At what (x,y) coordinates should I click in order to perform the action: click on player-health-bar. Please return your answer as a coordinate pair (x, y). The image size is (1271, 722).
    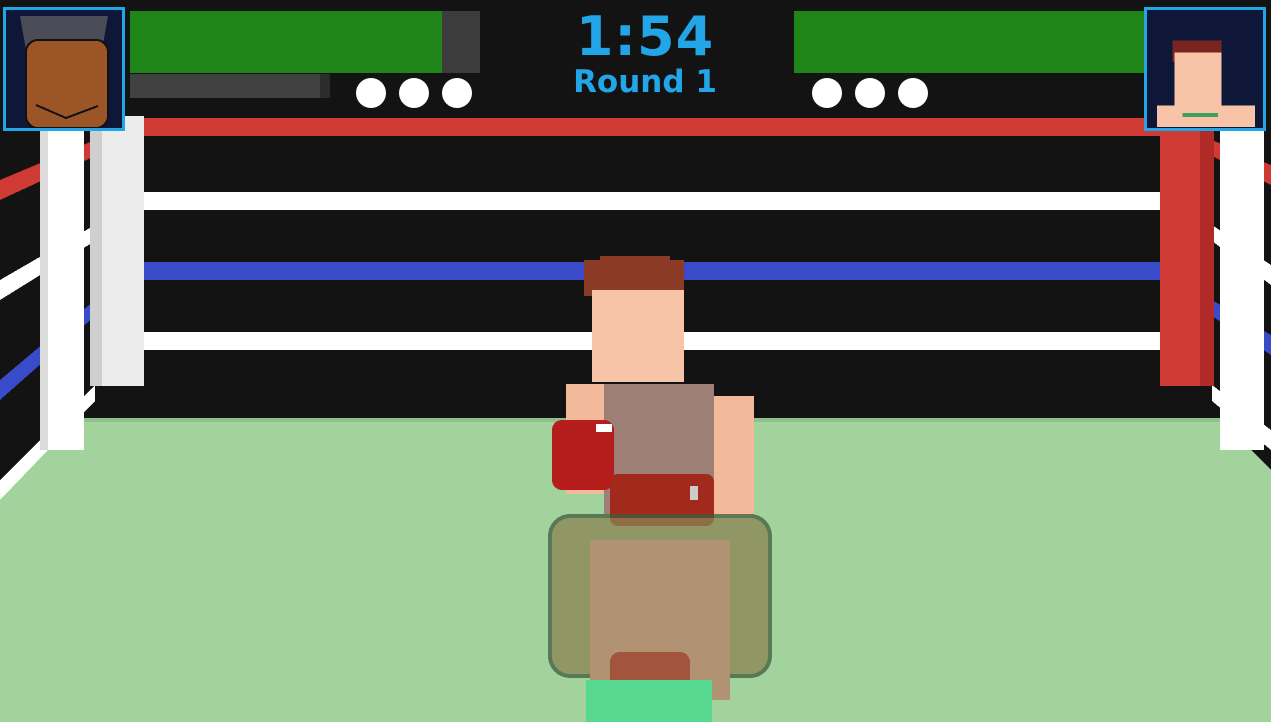
    Looking at the image, I should click on (305, 42).